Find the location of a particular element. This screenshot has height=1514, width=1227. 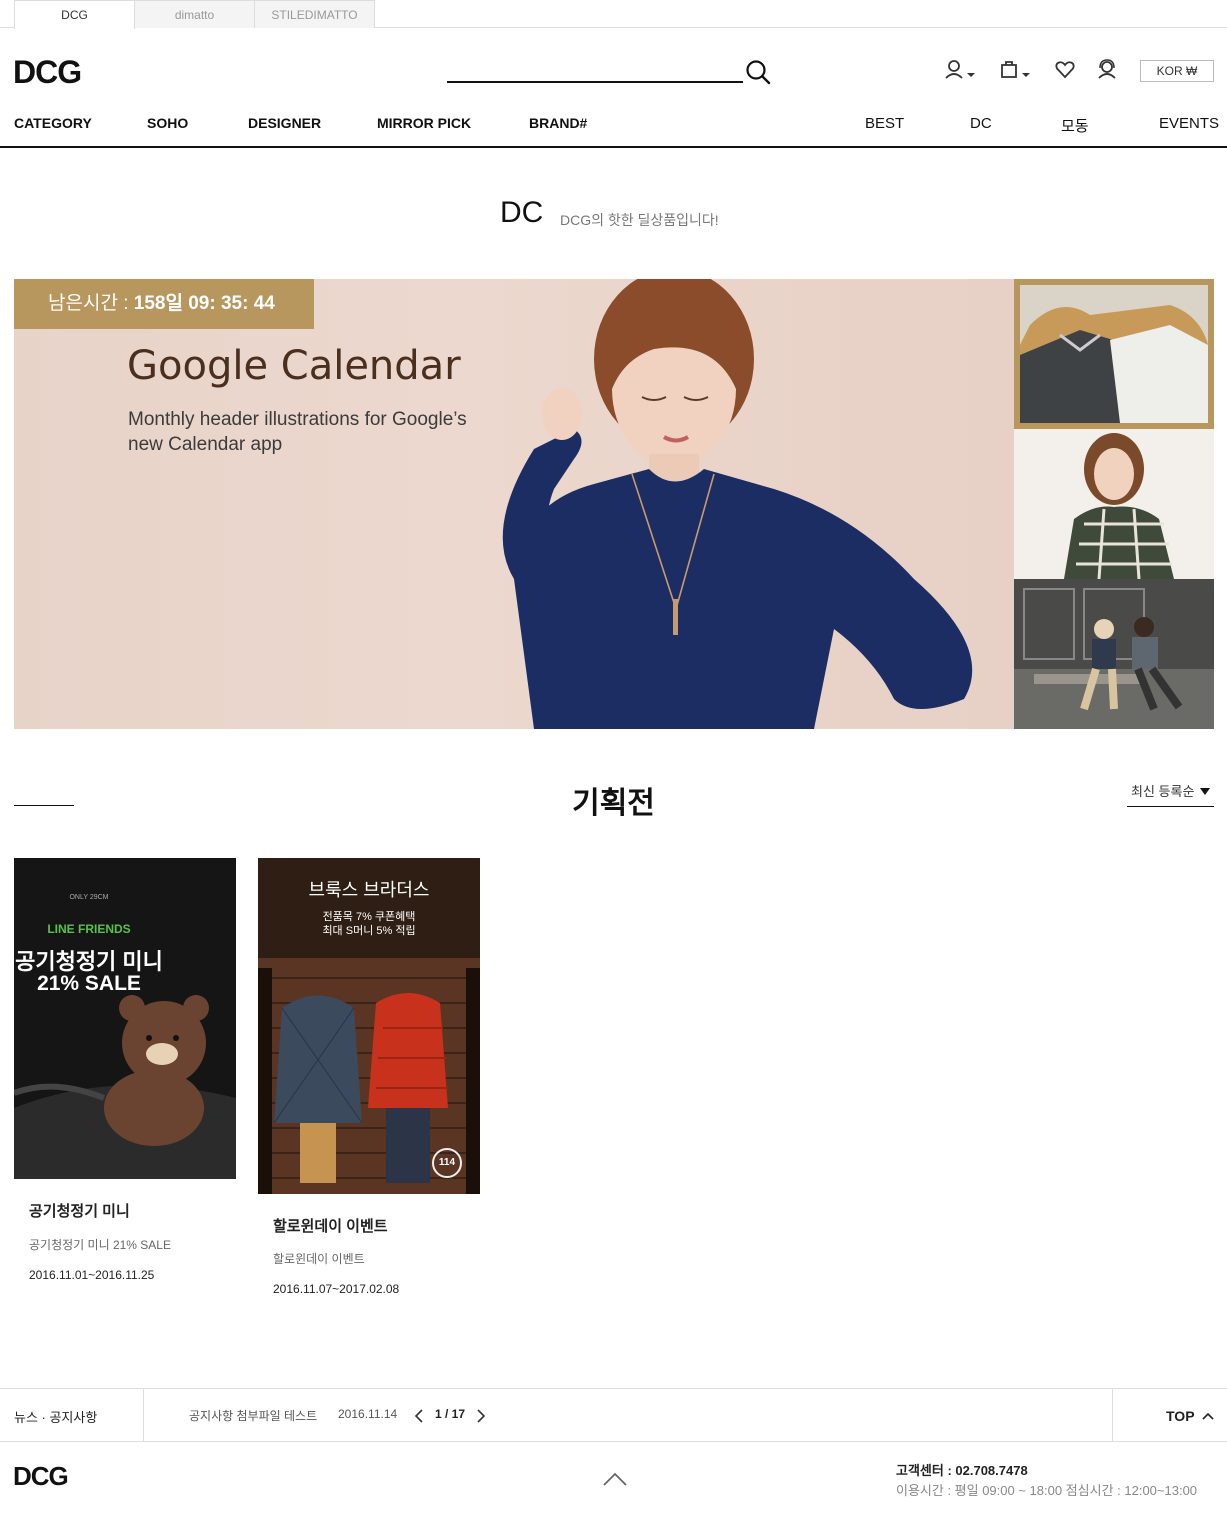

tab-stiledimatto: STILEDIMATTO is located at coordinates (314, 14).